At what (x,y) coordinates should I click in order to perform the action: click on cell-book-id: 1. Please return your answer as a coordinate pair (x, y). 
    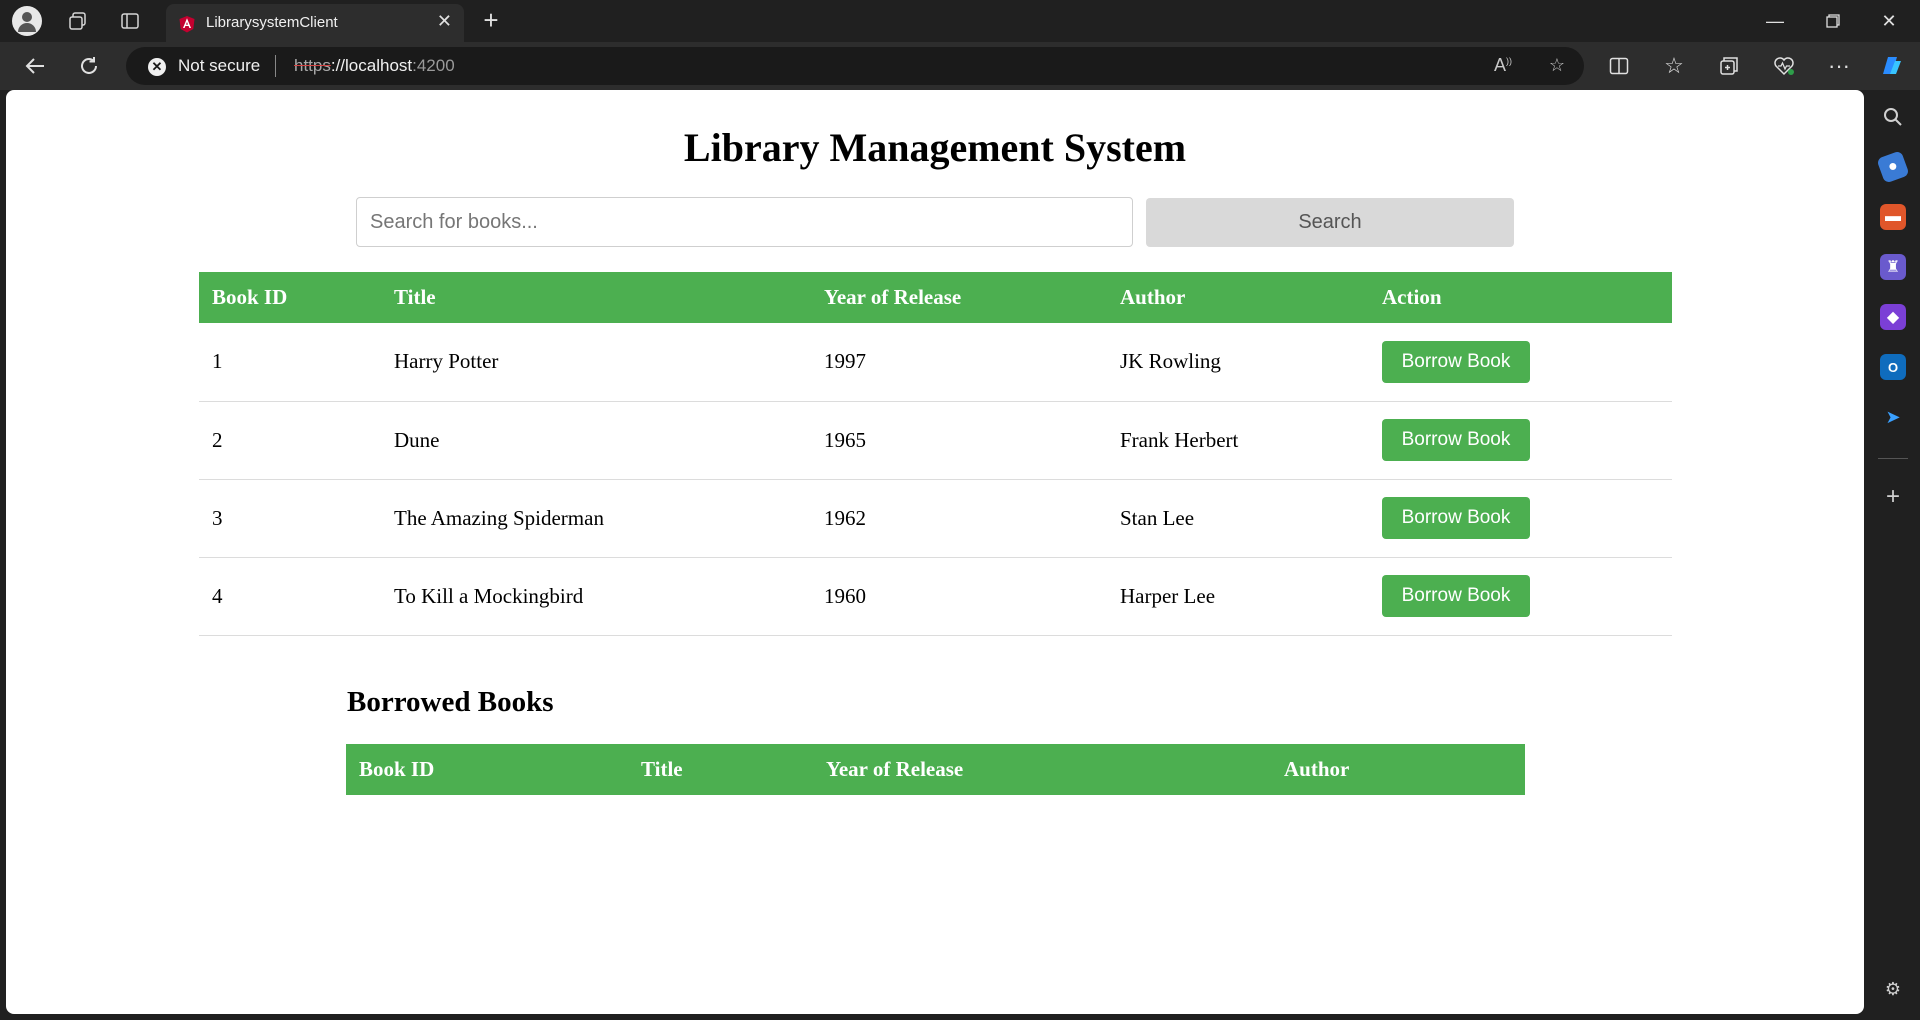
    Looking at the image, I should click on (290, 362).